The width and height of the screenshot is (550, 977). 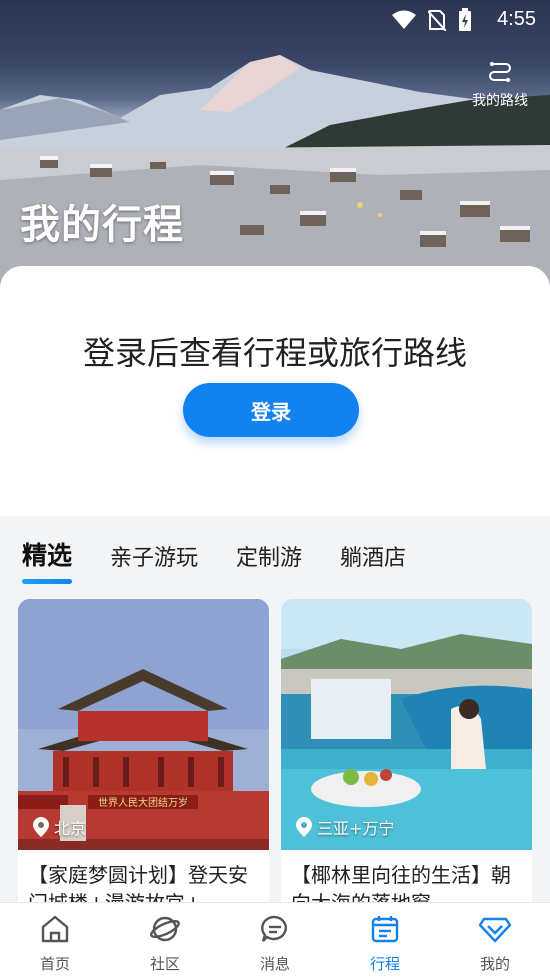 What do you see at coordinates (271, 410) in the screenshot?
I see `login-button: 登录` at bounding box center [271, 410].